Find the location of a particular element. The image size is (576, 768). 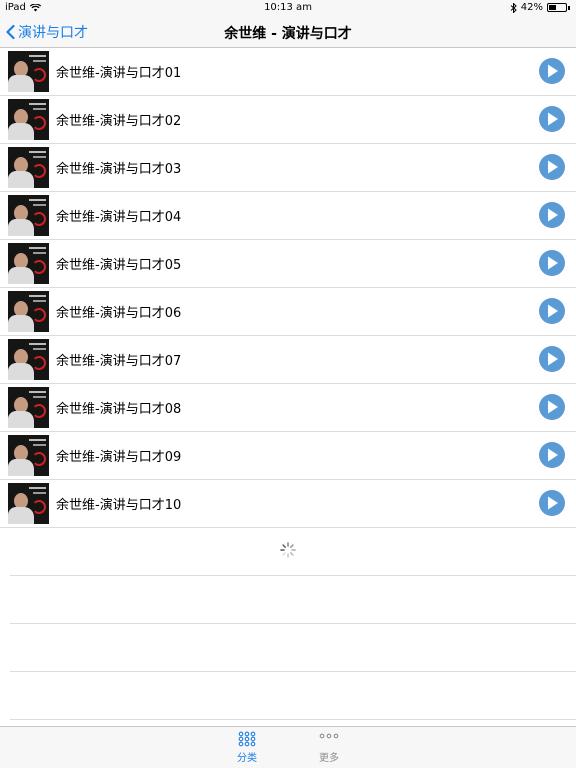

list-item: 余世维-演讲与口才09 is located at coordinates (288, 456).